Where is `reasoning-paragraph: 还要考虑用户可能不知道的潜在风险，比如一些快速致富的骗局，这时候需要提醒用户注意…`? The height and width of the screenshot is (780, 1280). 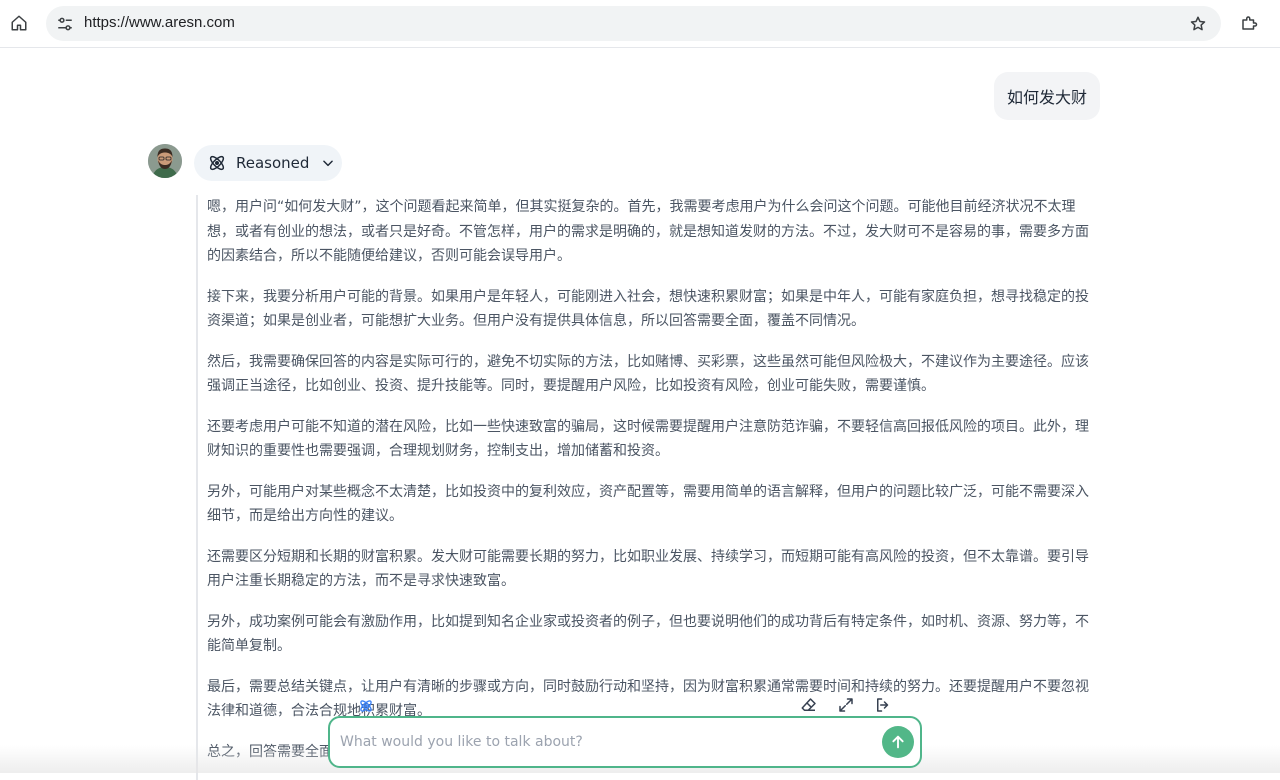 reasoning-paragraph: 还要考虑用户可能不知道的潜在风险，比如一些快速致富的骗局，这时候需要提醒用户注意… is located at coordinates (648, 439).